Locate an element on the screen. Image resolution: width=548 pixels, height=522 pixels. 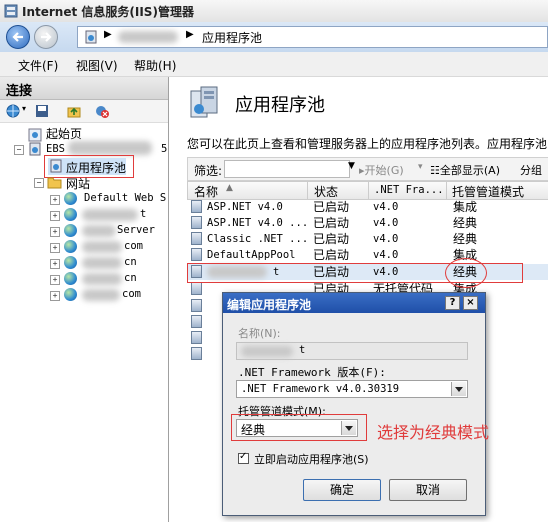
table-header: 名称 ▲ 状态 .NET Fra... 托管管道模式 is located at coordinates (367, 190).